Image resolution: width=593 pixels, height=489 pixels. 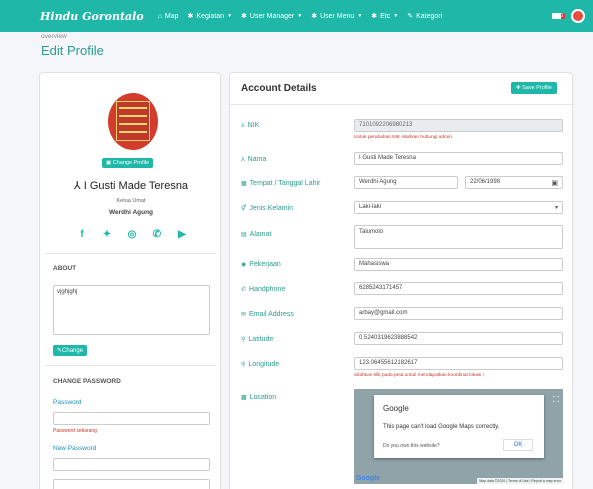 I want to click on nik-label: ⅄ NIK, so click(x=250, y=125).